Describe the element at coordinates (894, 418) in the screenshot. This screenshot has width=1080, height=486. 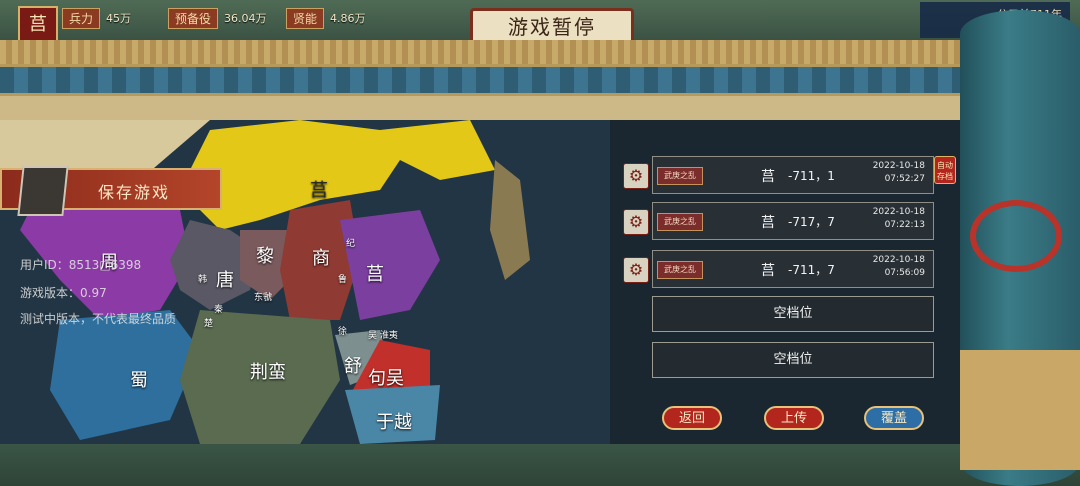
I see `overwrite-button: 覆盖` at that location.